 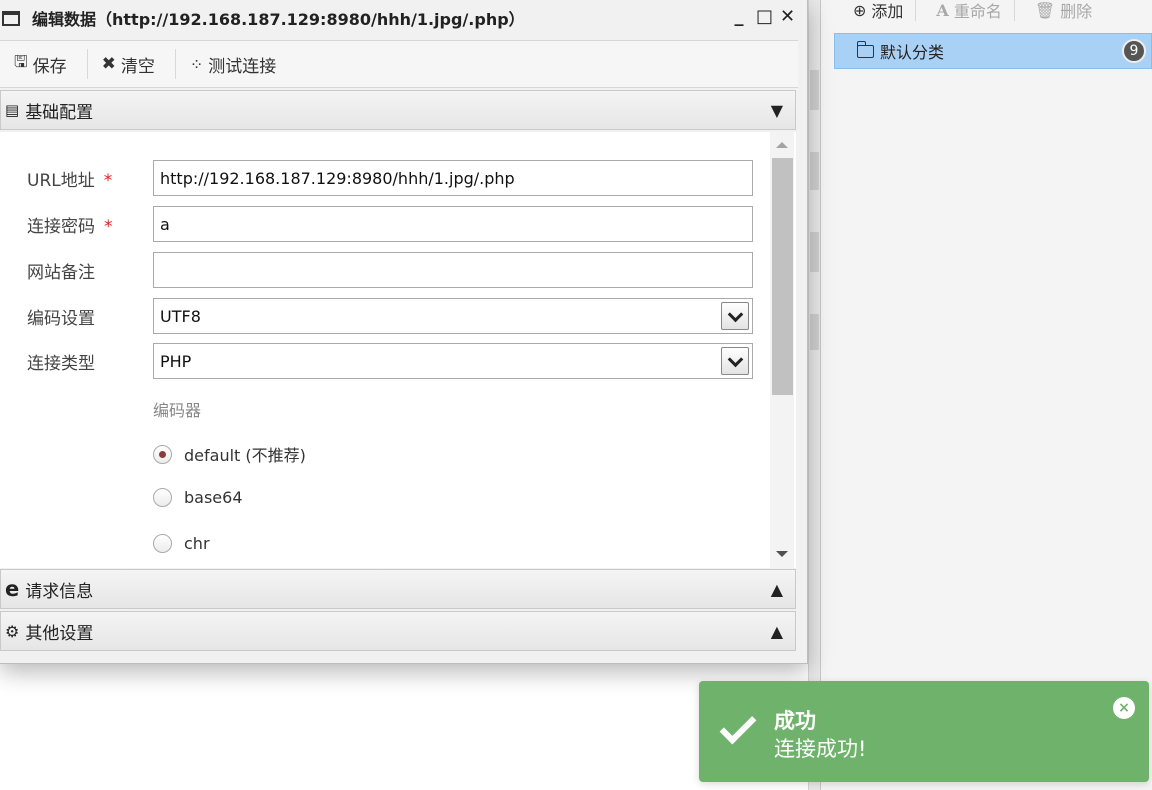 I want to click on category-count-badge: 9, so click(x=1134, y=51).